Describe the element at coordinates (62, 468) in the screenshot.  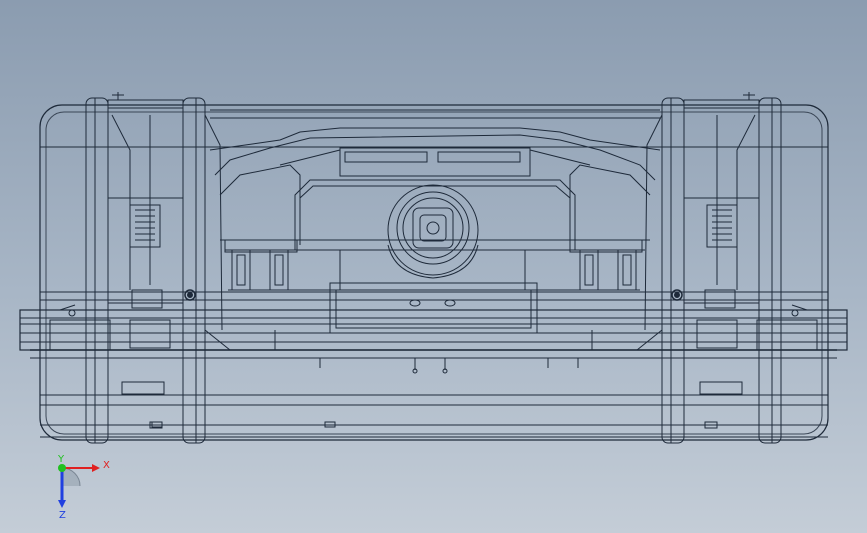
I see `y-axis-dot` at that location.